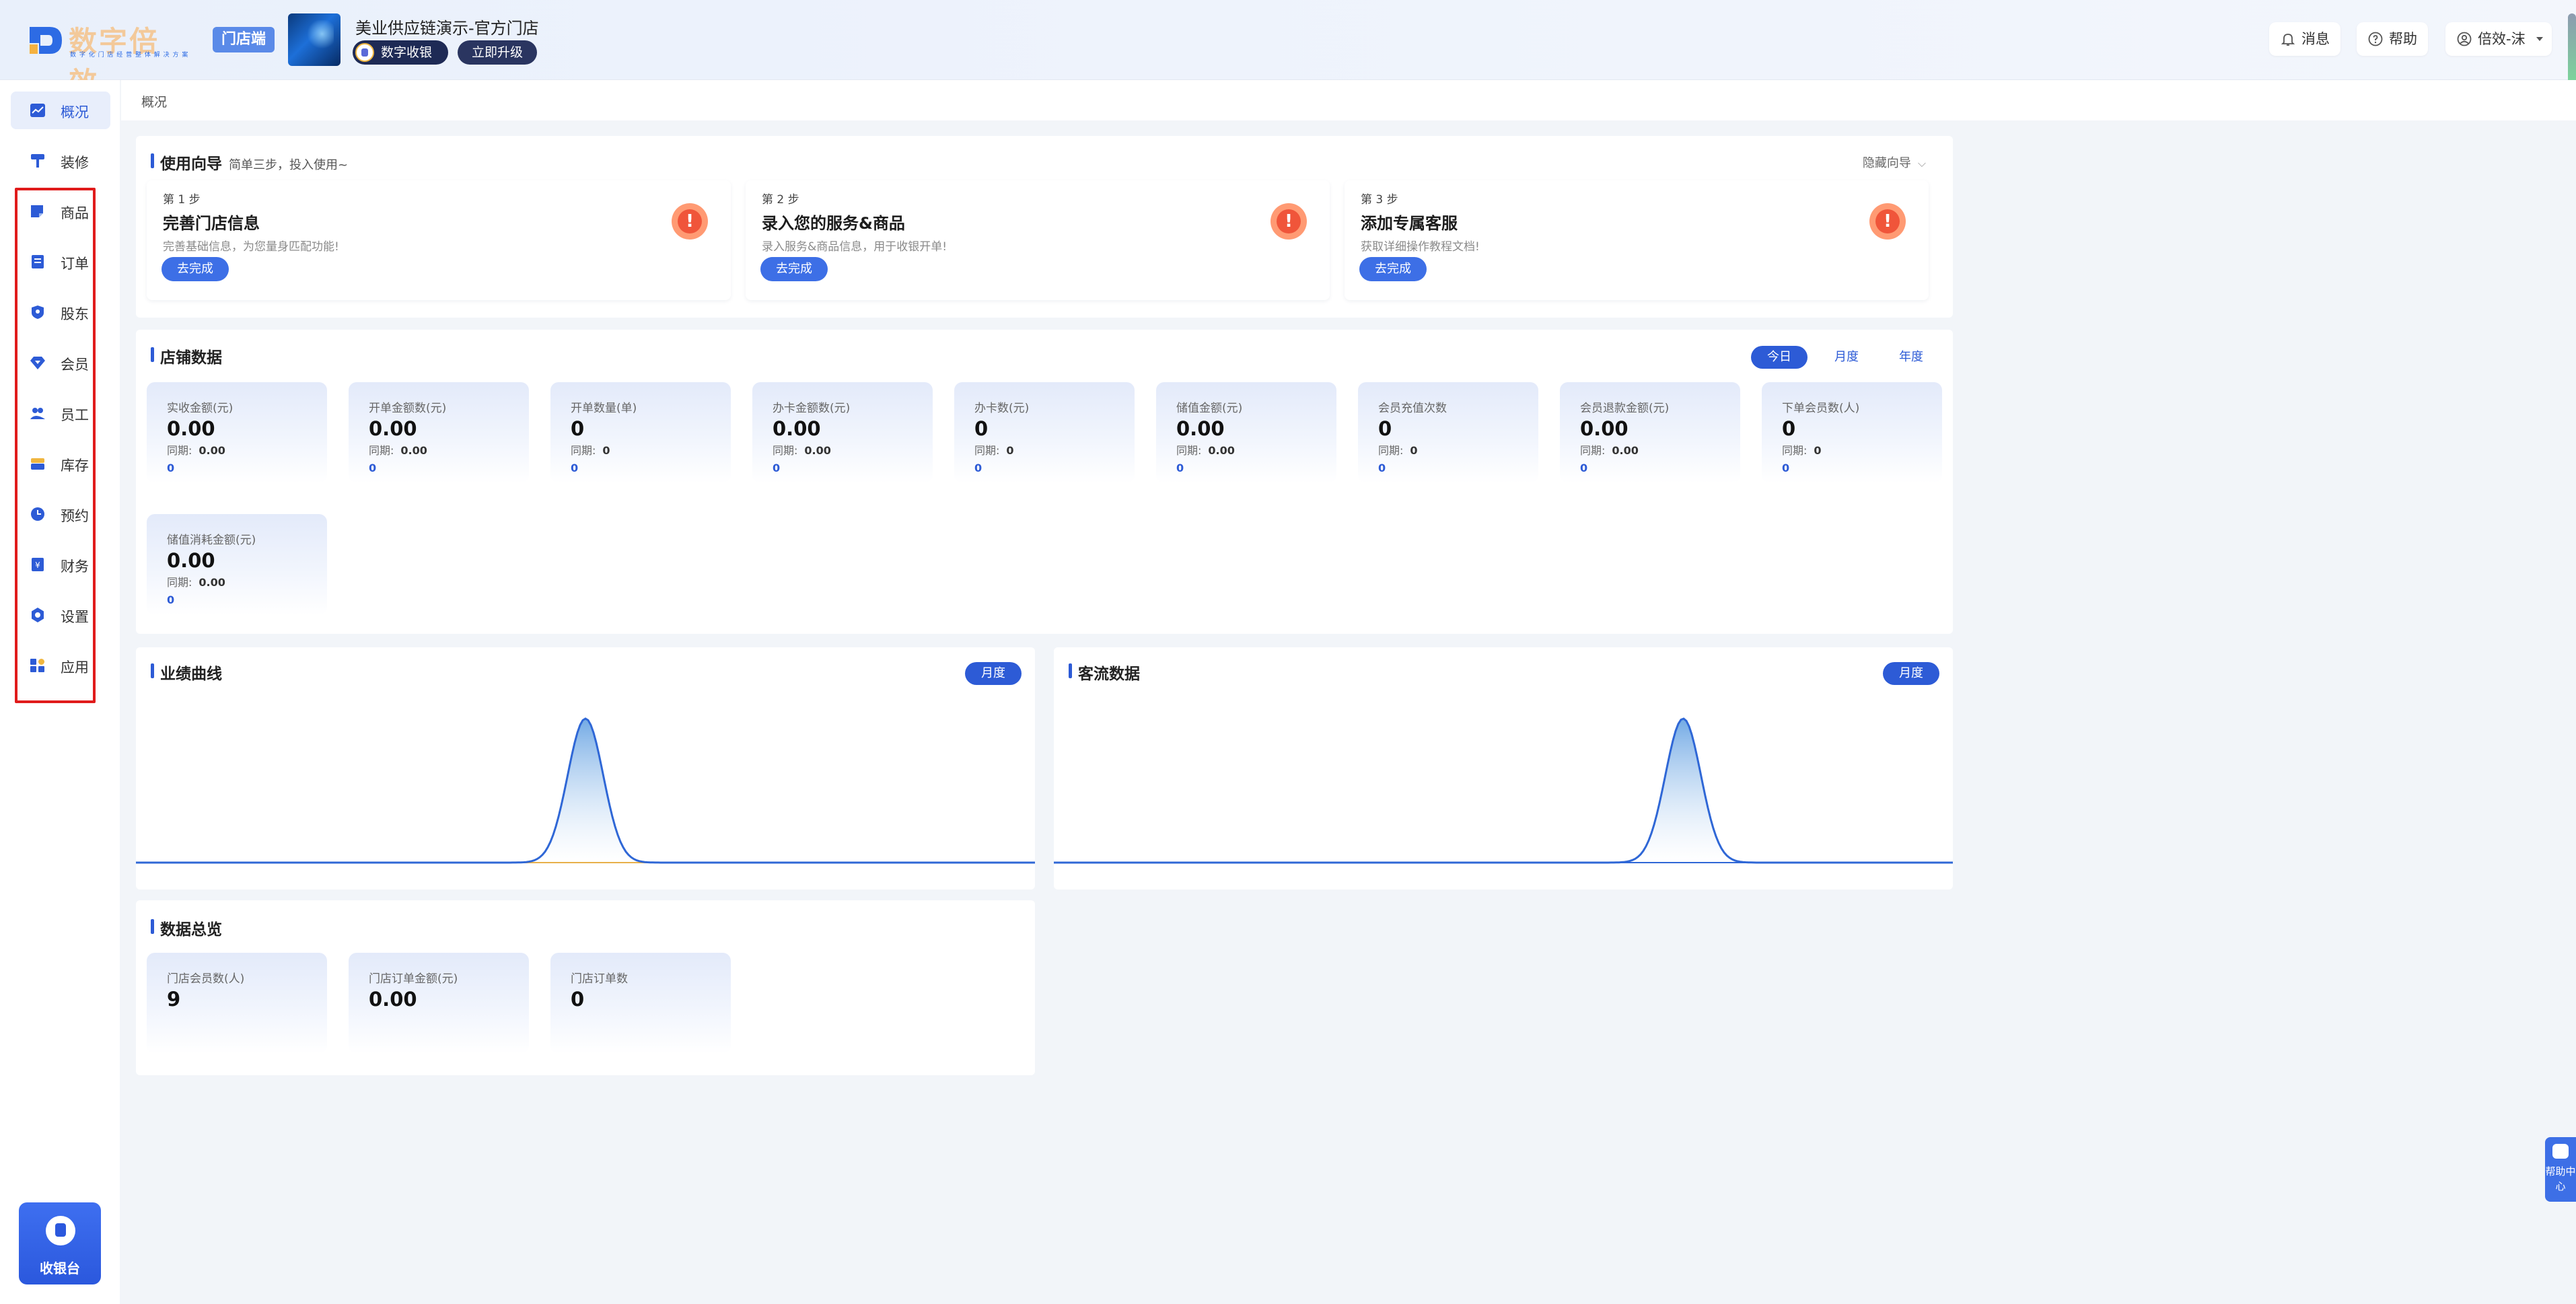 The height and width of the screenshot is (1304, 2576). What do you see at coordinates (364, 52) in the screenshot?
I see `cashier-badge-icon` at bounding box center [364, 52].